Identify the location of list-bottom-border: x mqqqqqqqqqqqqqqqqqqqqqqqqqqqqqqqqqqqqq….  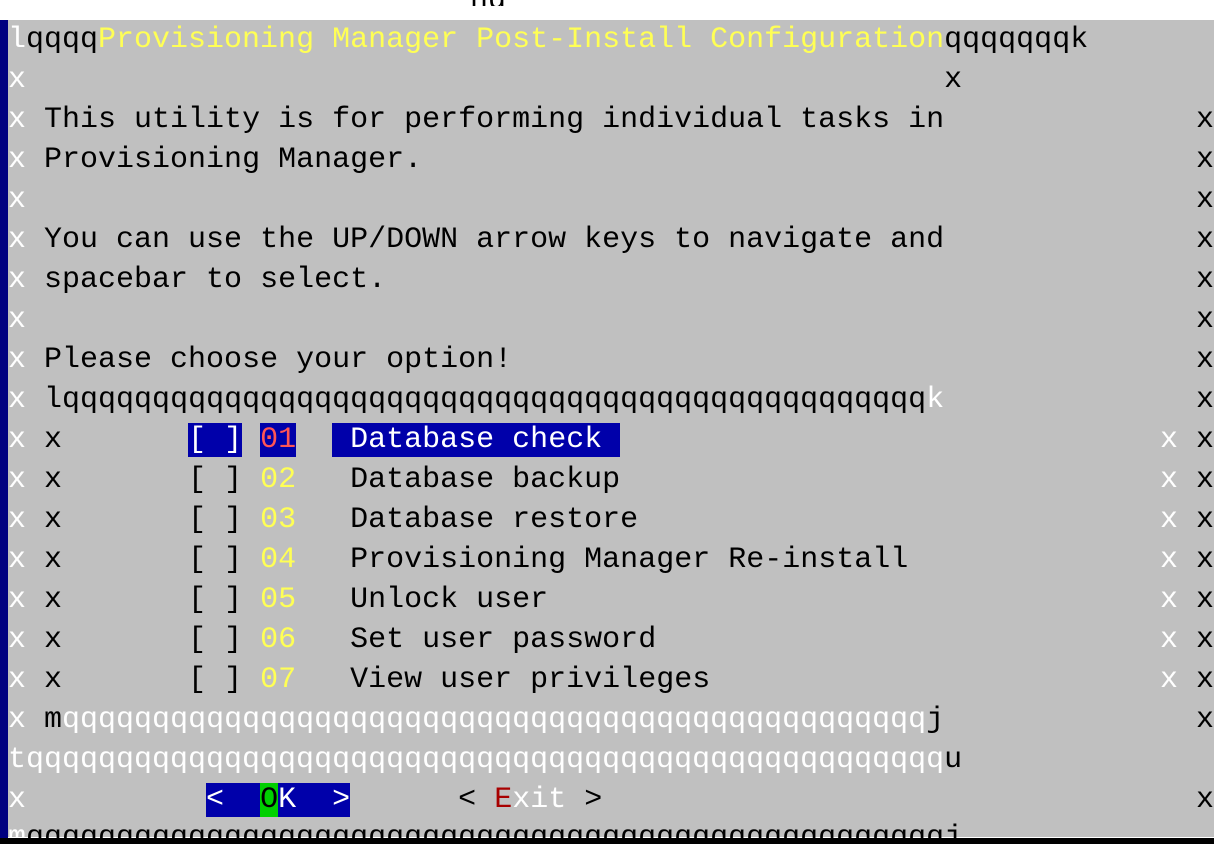
(611, 720).